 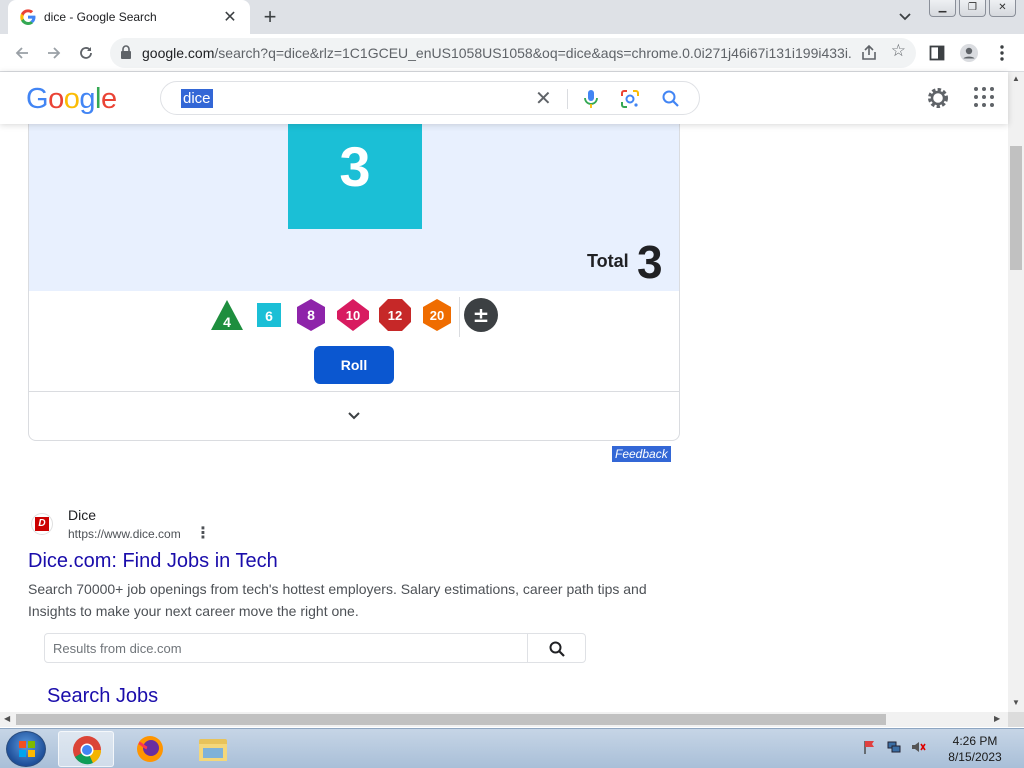 What do you see at coordinates (354, 391) in the screenshot?
I see `card-divider` at bounding box center [354, 391].